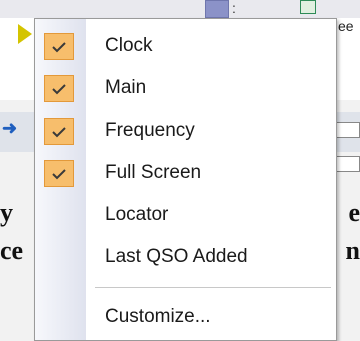 This screenshot has height=341, width=360. I want to click on menu-item-label: Full Screen, so click(153, 172).